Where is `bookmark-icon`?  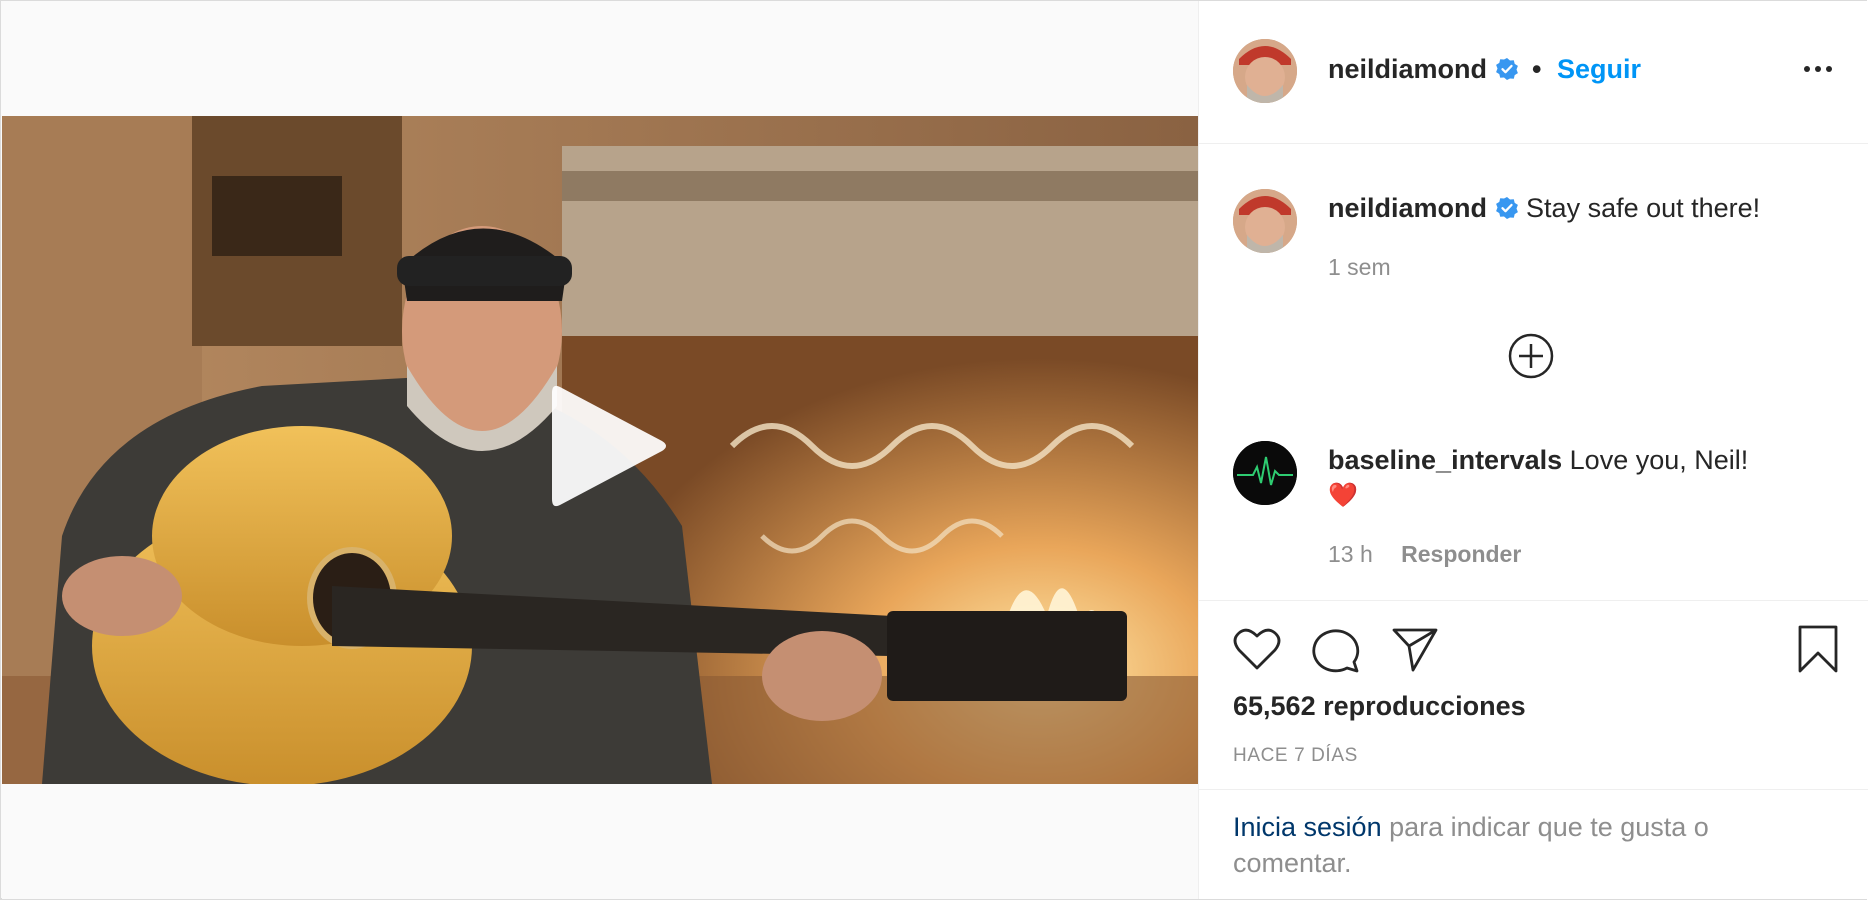 bookmark-icon is located at coordinates (1818, 649).